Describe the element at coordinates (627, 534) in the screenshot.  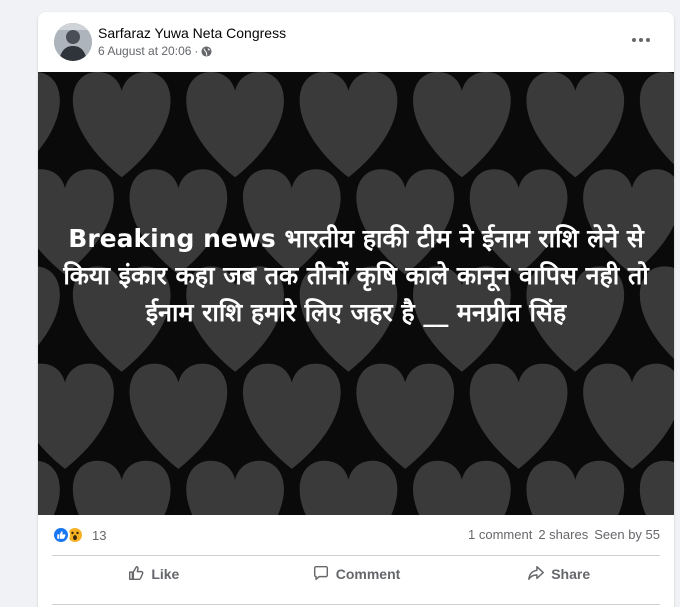
I see `seen-by-count: Seen by 55` at that location.